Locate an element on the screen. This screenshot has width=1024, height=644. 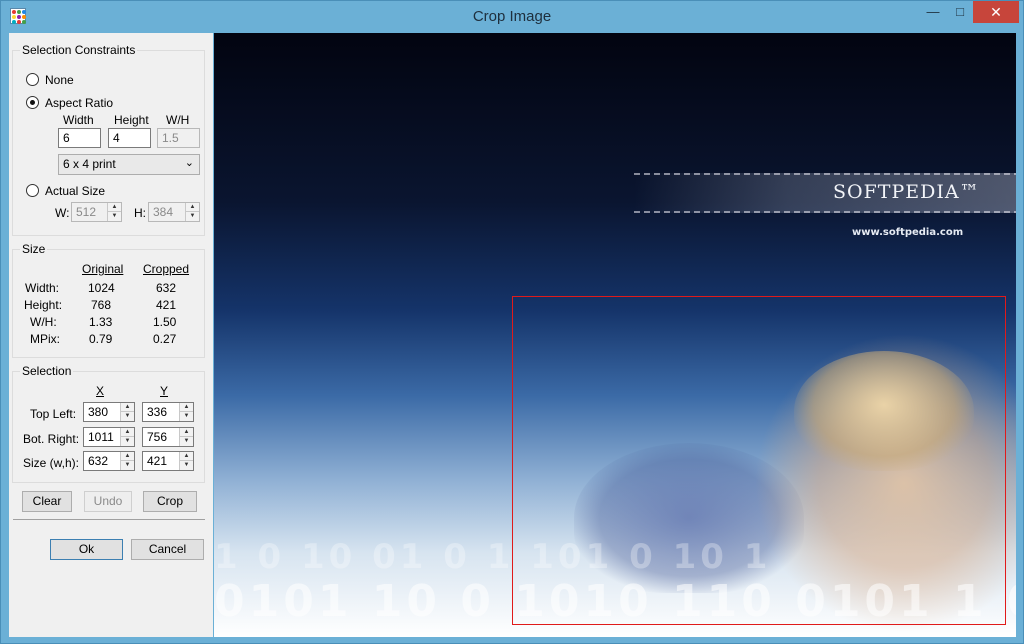
size-cropped-value: 421 is located at coordinates (166, 305).